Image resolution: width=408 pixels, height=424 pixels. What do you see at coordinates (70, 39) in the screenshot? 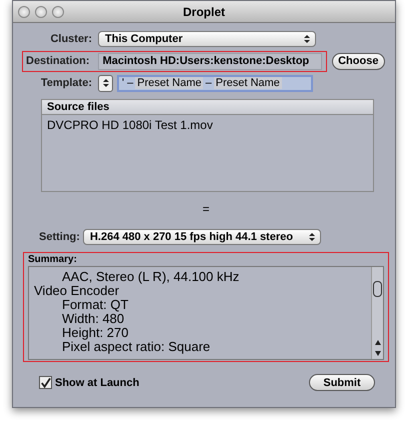
I see `cluster-label: Cluster:` at bounding box center [70, 39].